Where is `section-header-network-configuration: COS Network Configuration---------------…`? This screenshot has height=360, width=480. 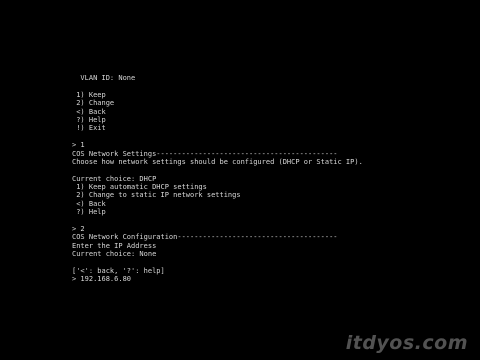
section-header-network-configuration: COS Network Configuration---------------… is located at coordinates (205, 237).